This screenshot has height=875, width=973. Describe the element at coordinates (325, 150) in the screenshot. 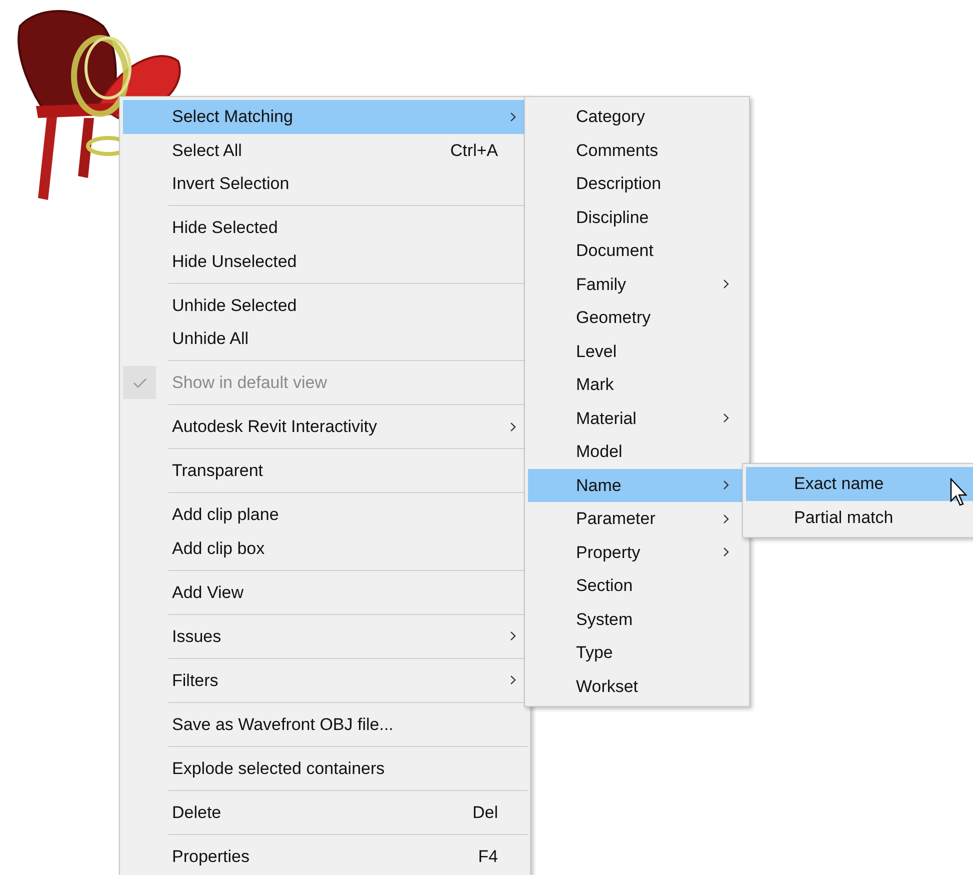

I see `menu-item: Select All Ctrl+A` at that location.